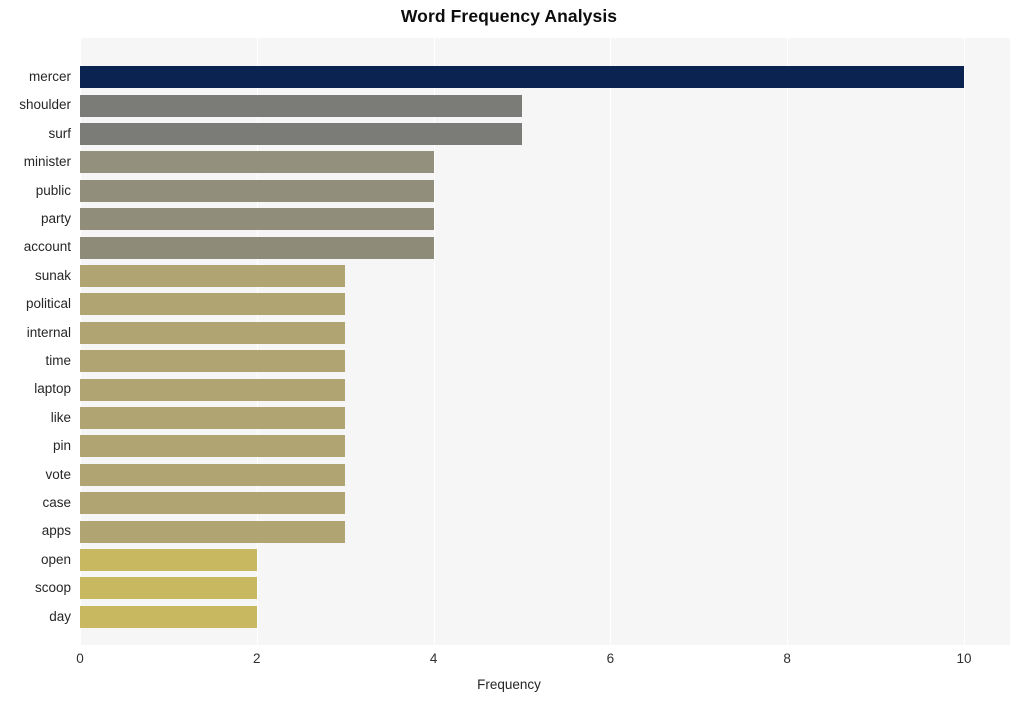 This screenshot has height=701, width=1018. Describe the element at coordinates (48, 304) in the screenshot. I see `y-tick-label-political: political` at that location.